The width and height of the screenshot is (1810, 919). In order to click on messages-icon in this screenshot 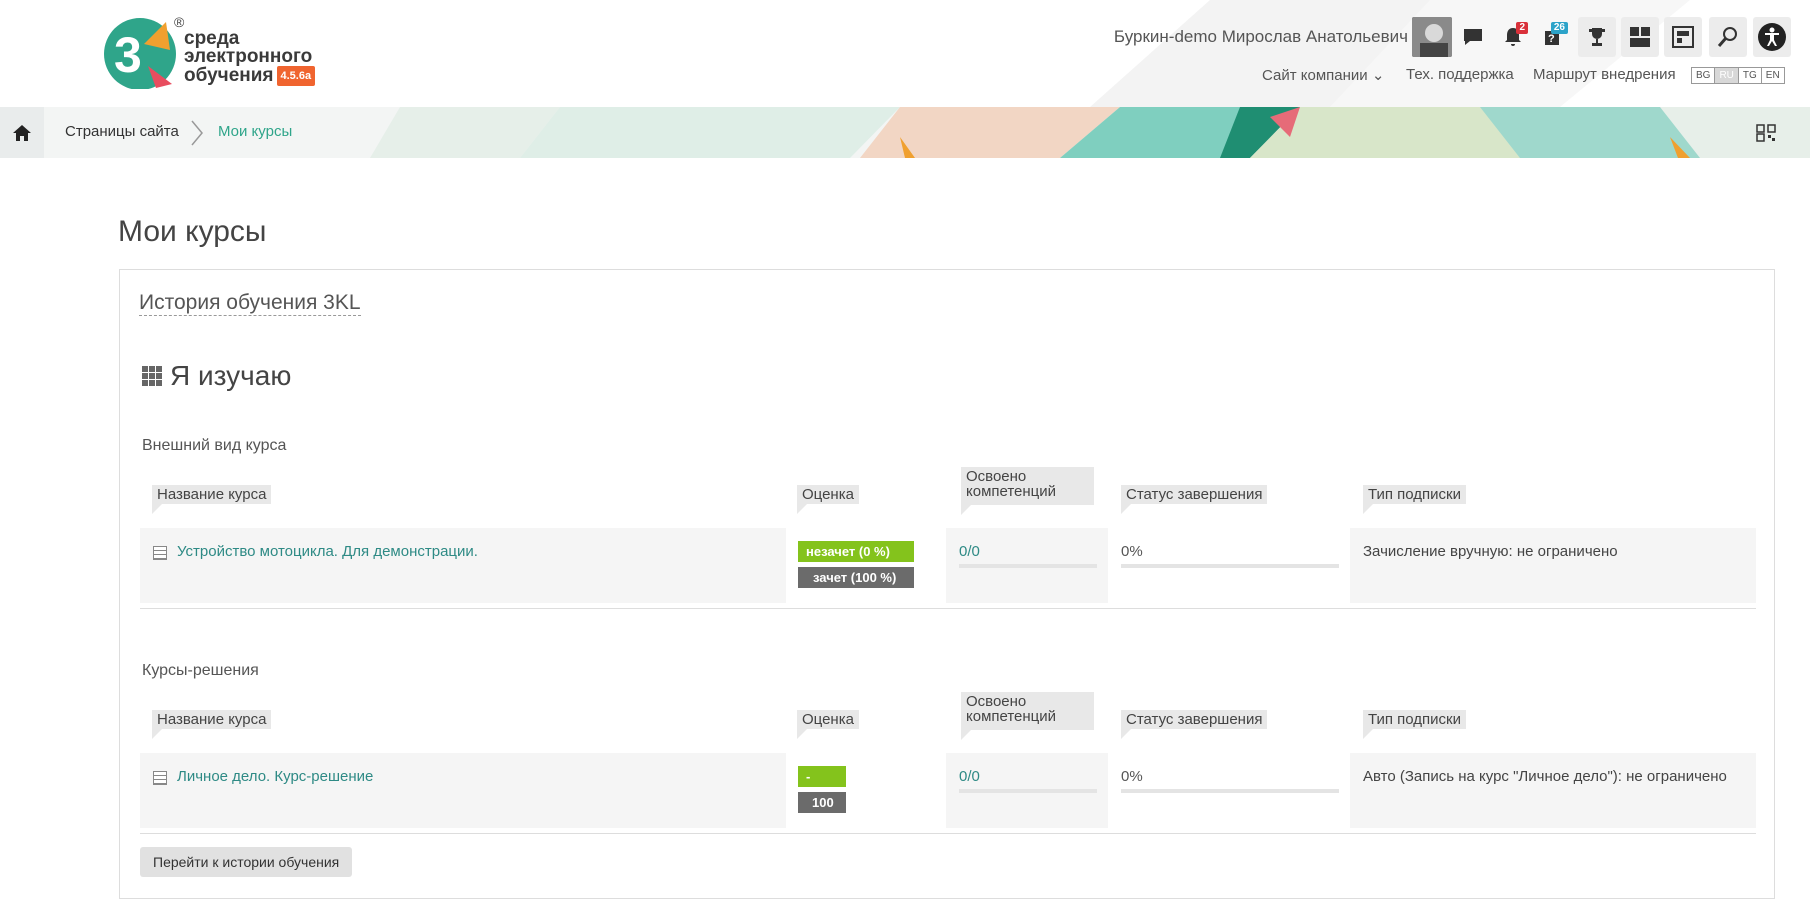, I will do `click(1473, 37)`.